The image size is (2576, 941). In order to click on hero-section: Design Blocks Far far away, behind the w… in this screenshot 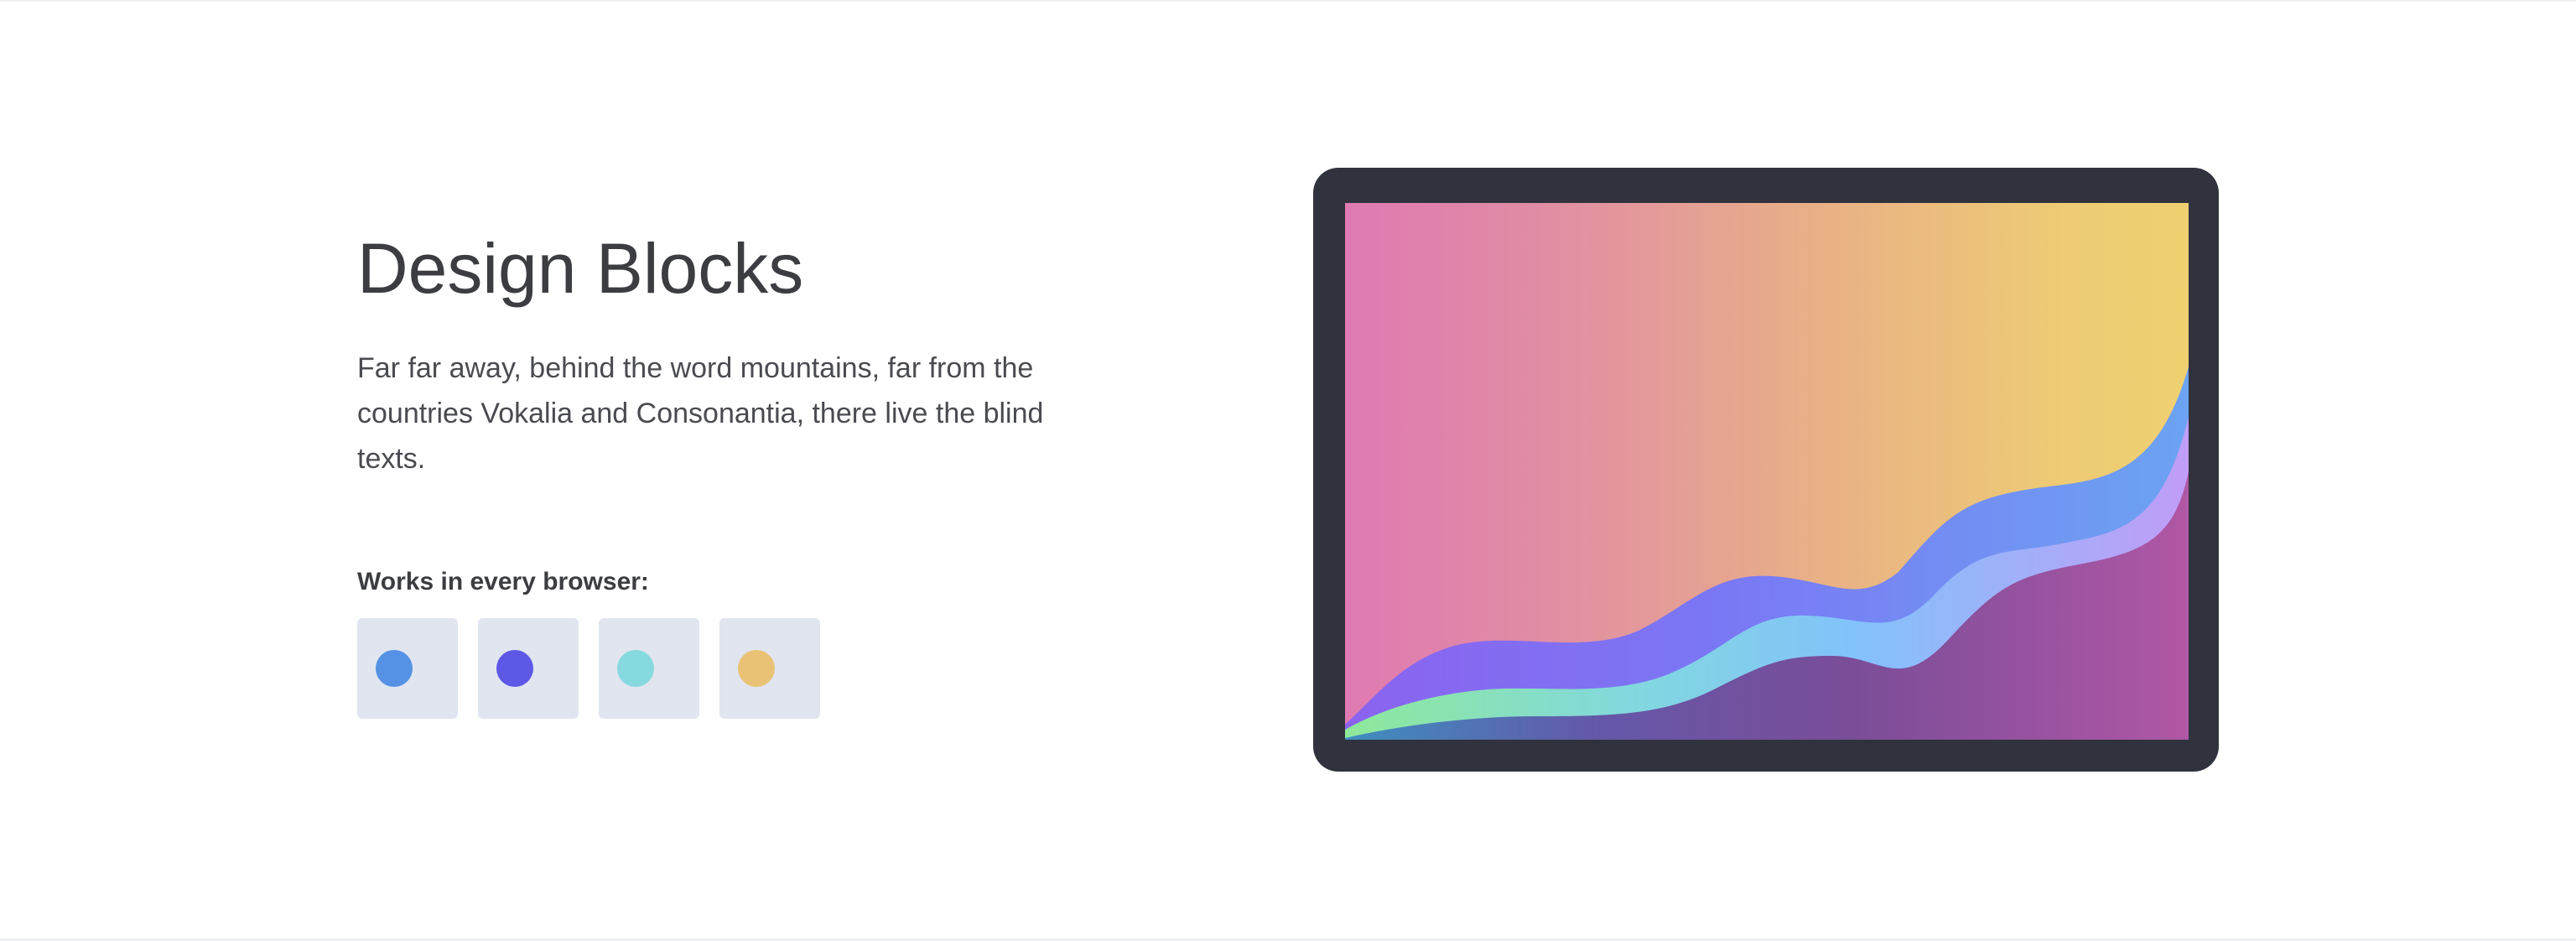, I will do `click(734, 353)`.